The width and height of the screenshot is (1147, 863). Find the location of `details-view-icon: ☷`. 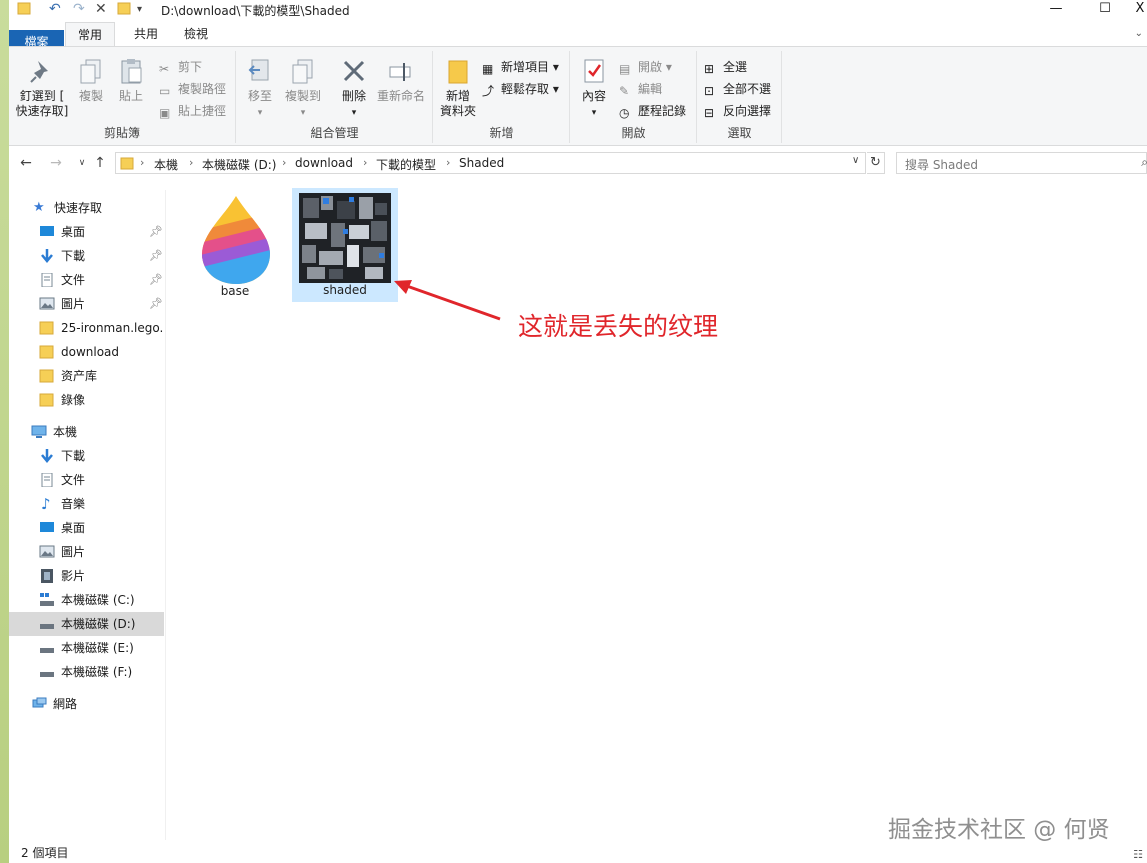

details-view-icon: ☷ is located at coordinates (1138, 854).